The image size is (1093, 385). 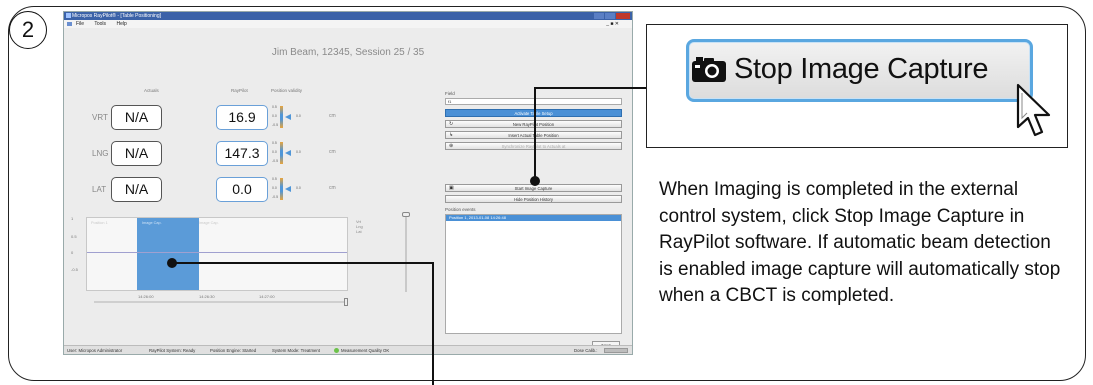 I want to click on menu-help: Help, so click(x=121, y=24).